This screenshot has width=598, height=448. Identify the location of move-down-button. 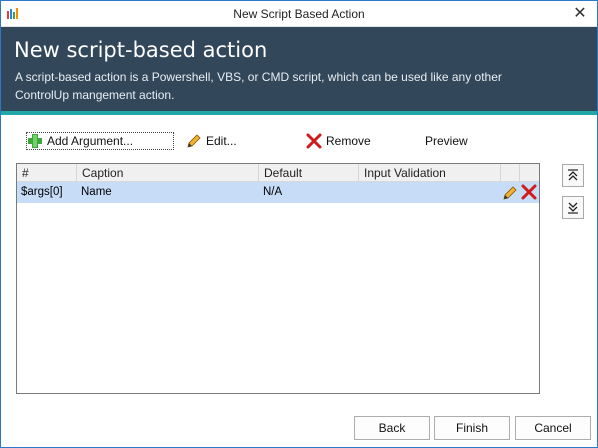
(573, 207).